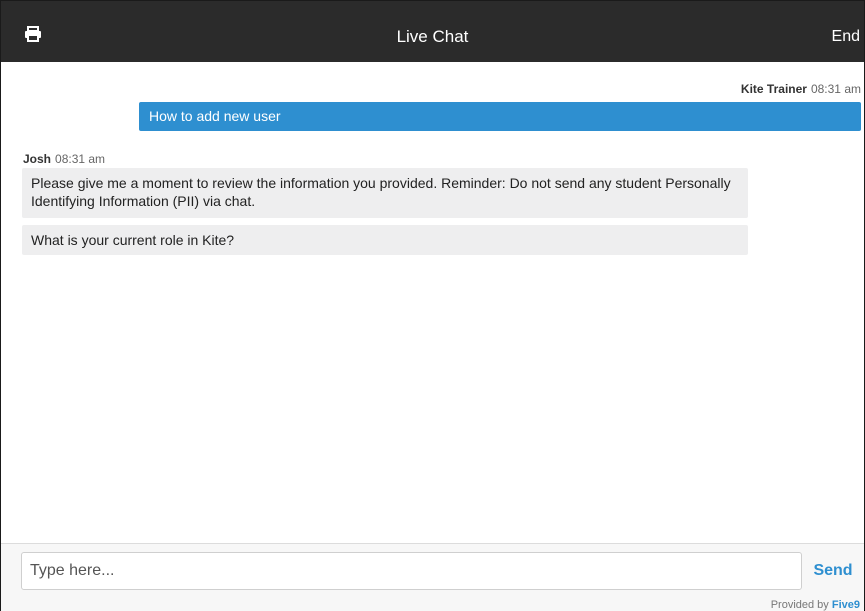 This screenshot has width=865, height=611. I want to click on message-meta: Kite Trainer 08:31 am, so click(801, 89).